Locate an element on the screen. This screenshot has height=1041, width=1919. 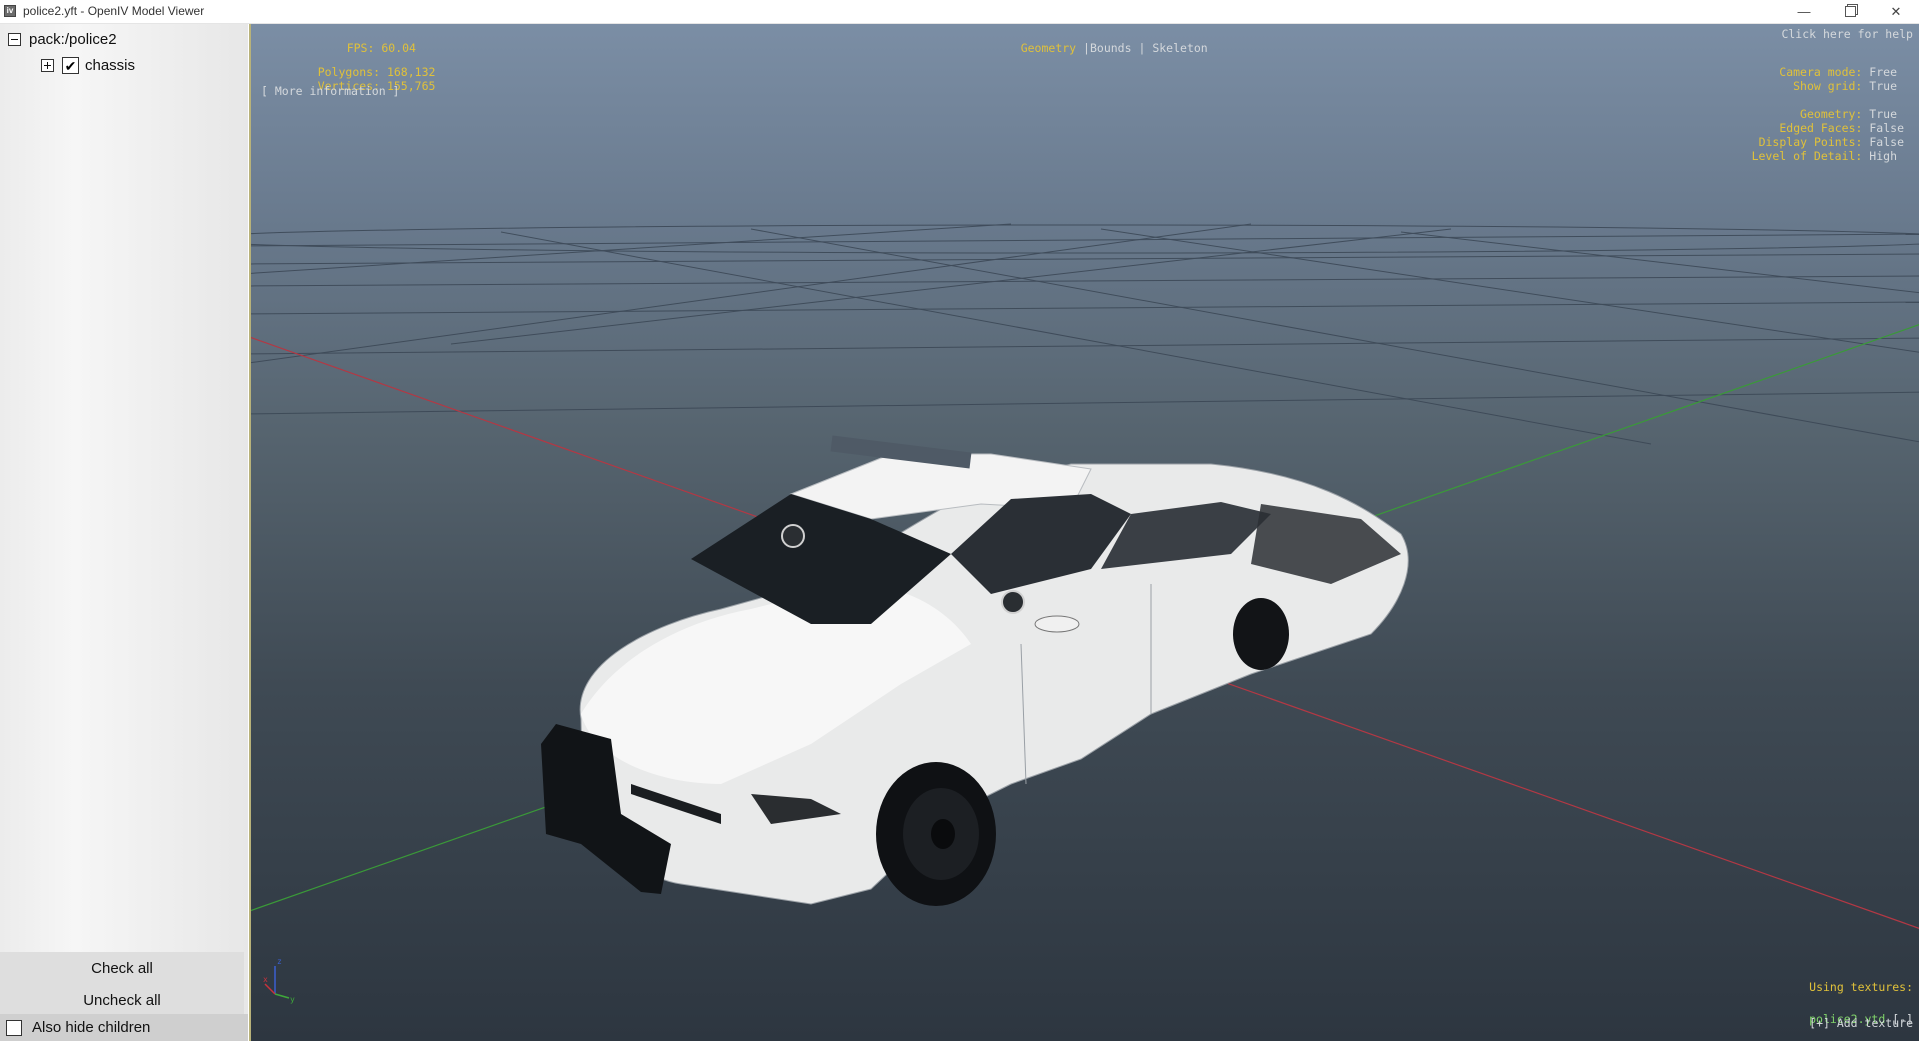
show-grid-value: True is located at coordinates (1883, 86).